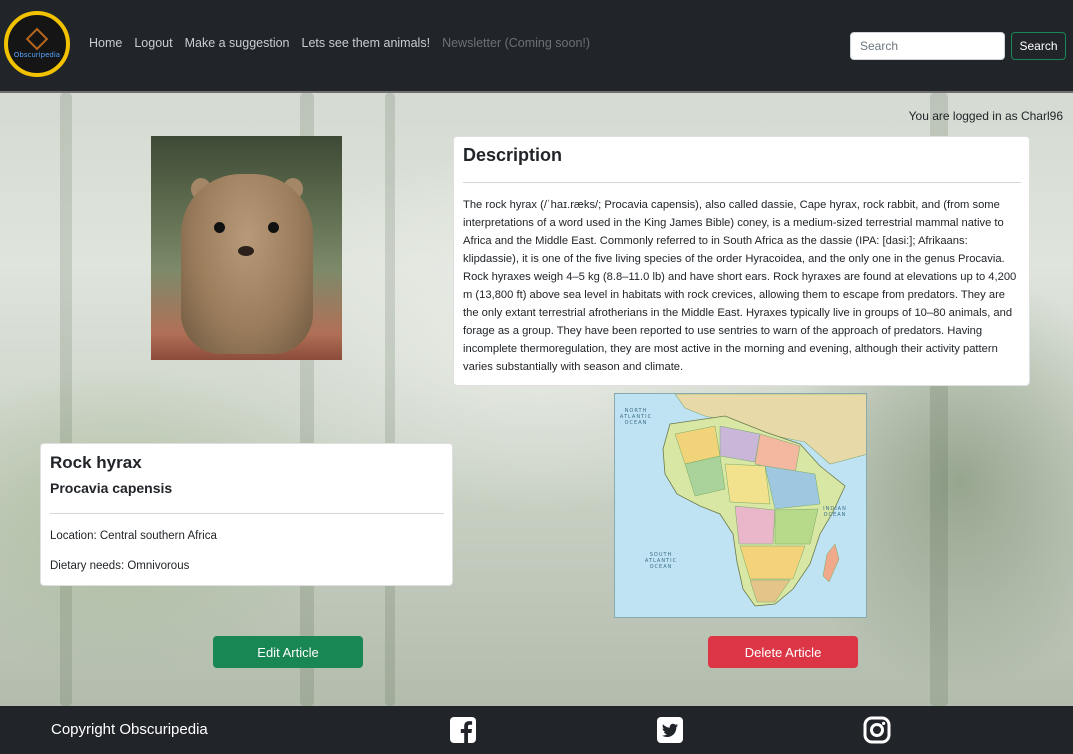  What do you see at coordinates (120, 566) in the screenshot?
I see `animal-diet: Dietary needs: Omnivorous` at bounding box center [120, 566].